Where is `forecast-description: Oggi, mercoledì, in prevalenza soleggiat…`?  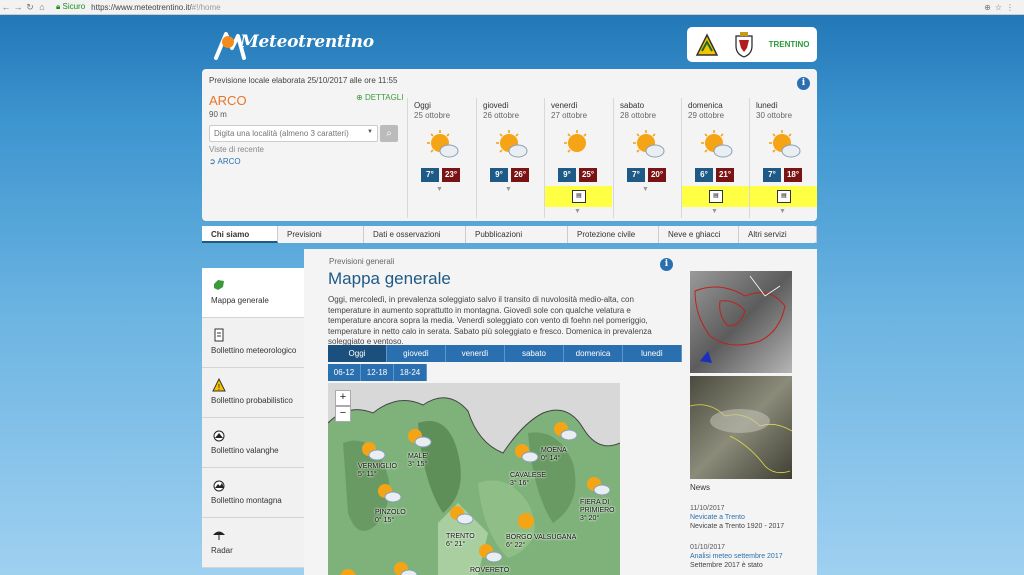 forecast-description: Oggi, mercoledì, in prevalenza soleggiat… is located at coordinates (490, 320).